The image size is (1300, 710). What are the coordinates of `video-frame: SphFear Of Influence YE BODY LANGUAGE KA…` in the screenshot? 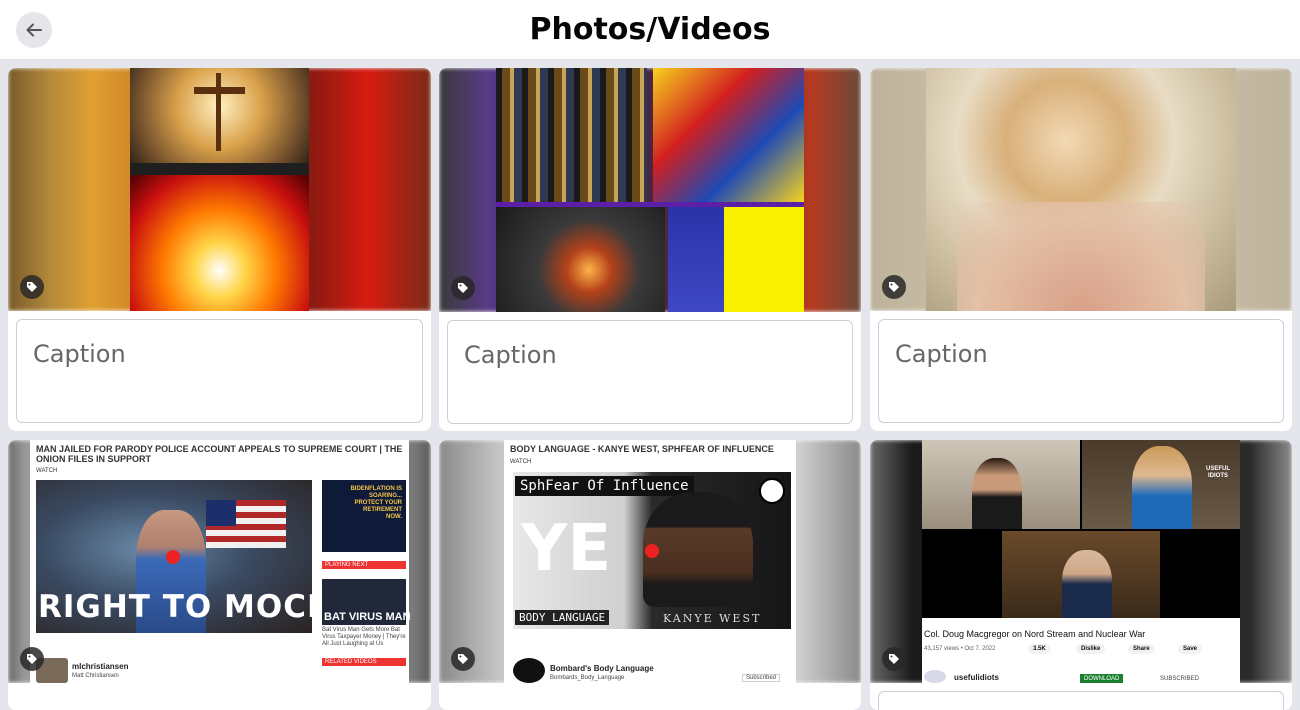 It's located at (652, 550).